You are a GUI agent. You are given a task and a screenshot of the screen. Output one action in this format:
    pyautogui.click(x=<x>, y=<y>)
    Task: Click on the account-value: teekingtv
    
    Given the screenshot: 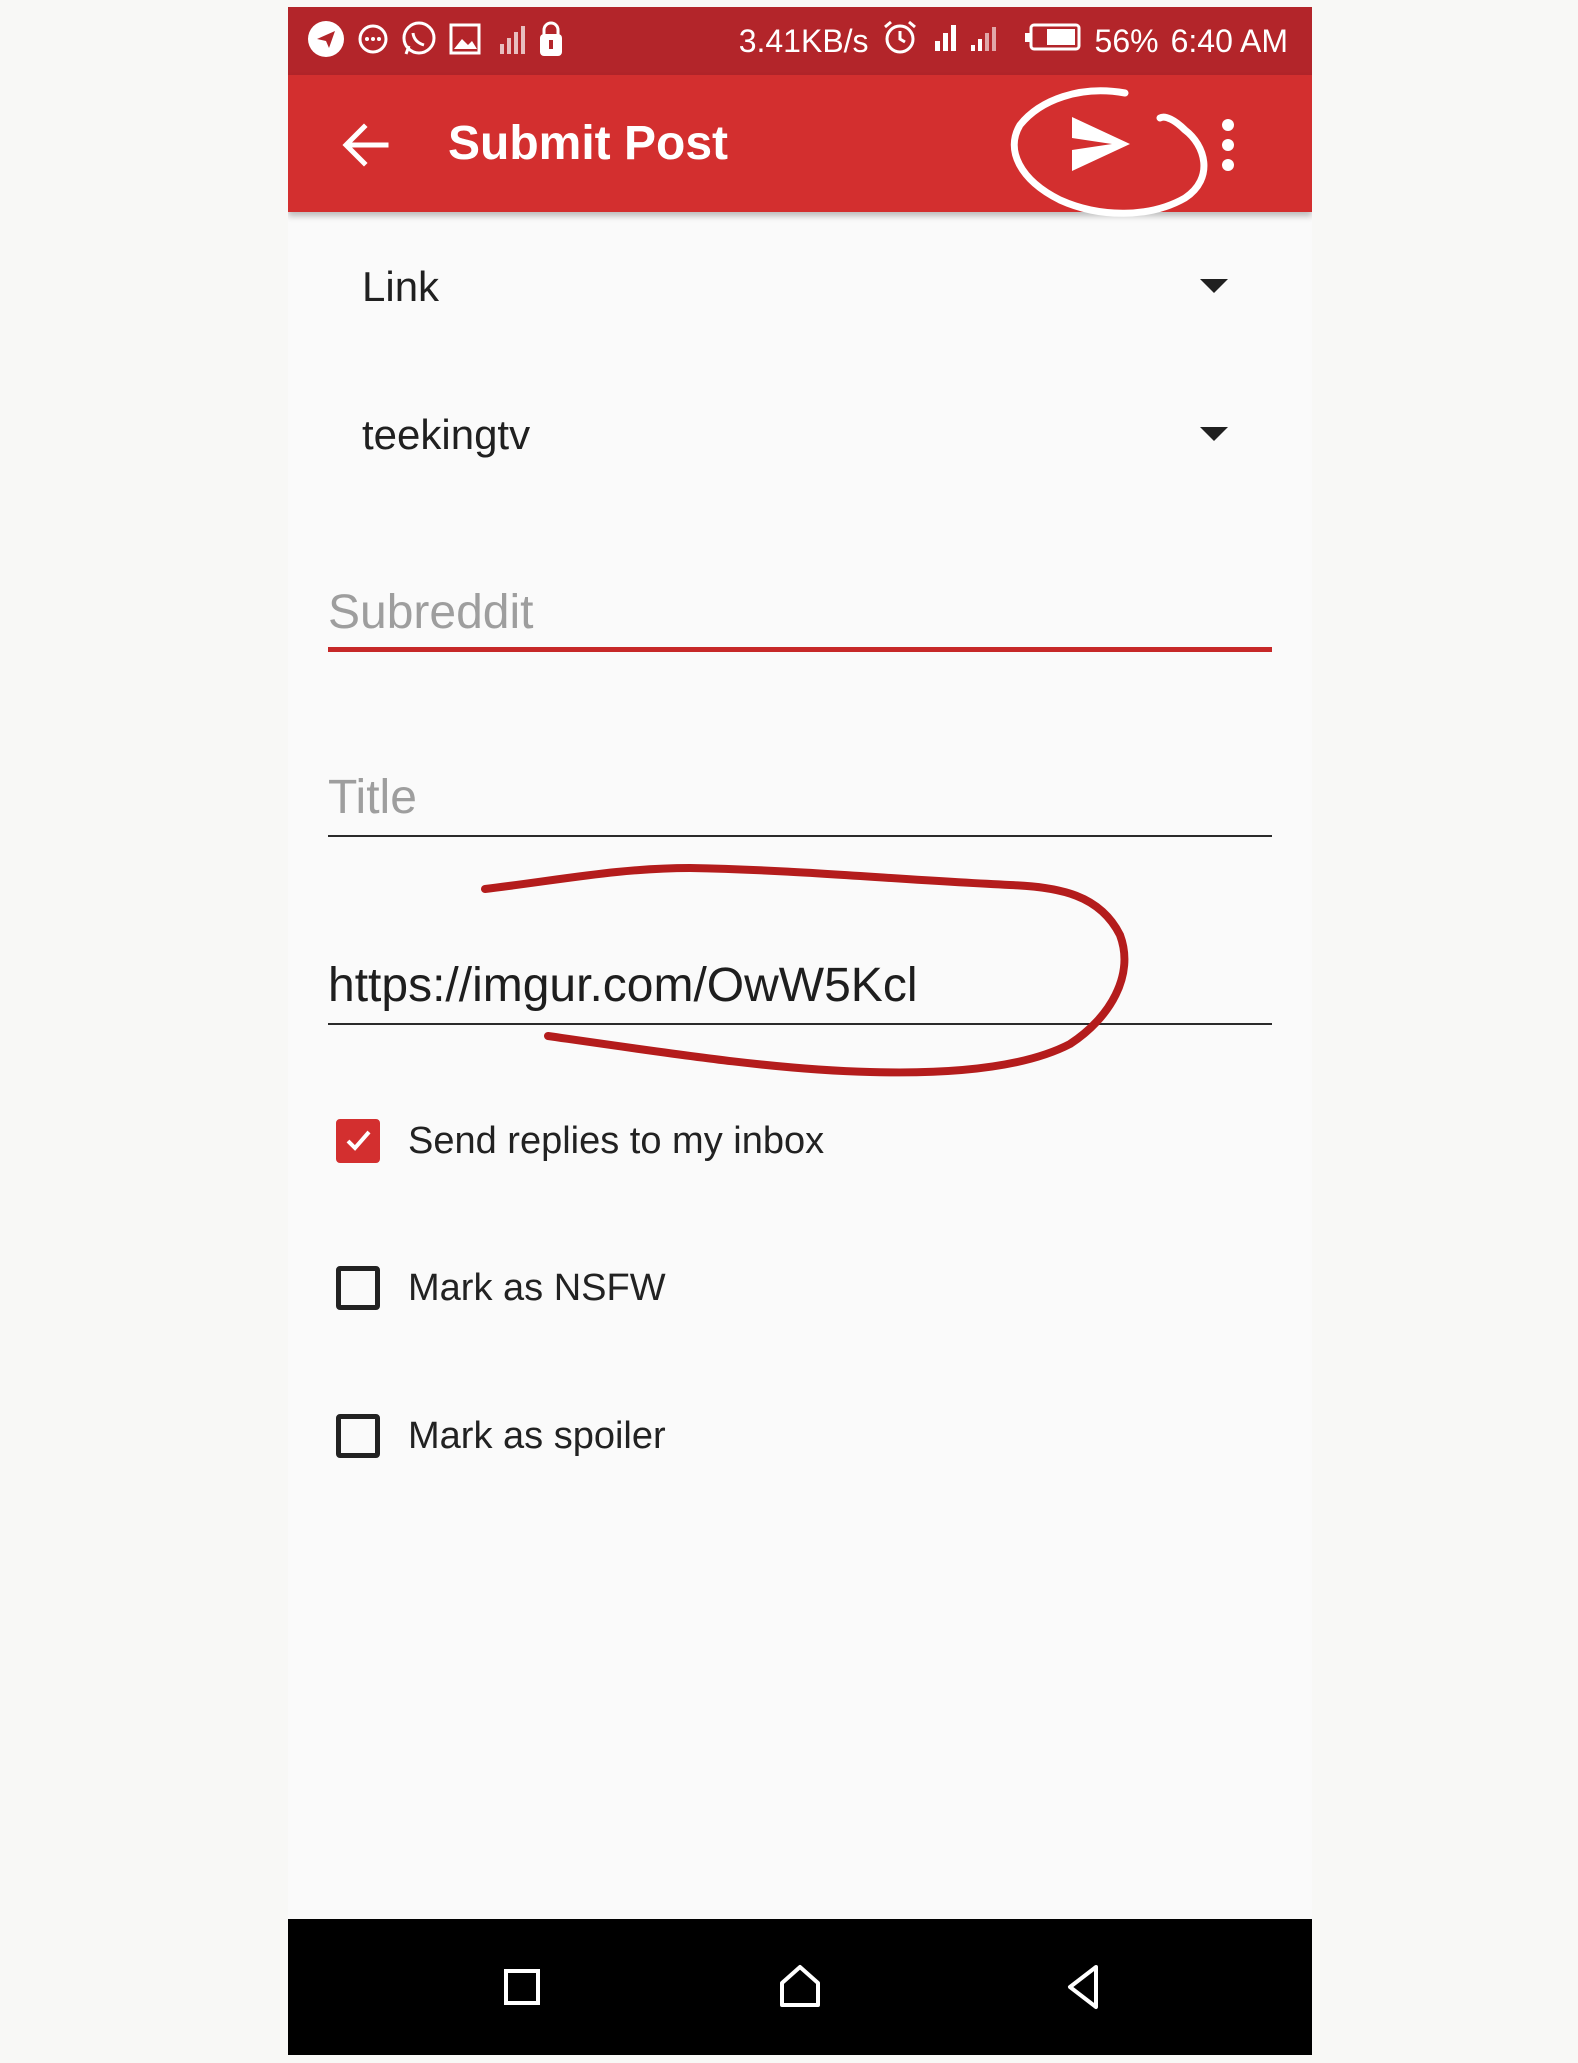 What is the action you would take?
    pyautogui.click(x=446, y=434)
    